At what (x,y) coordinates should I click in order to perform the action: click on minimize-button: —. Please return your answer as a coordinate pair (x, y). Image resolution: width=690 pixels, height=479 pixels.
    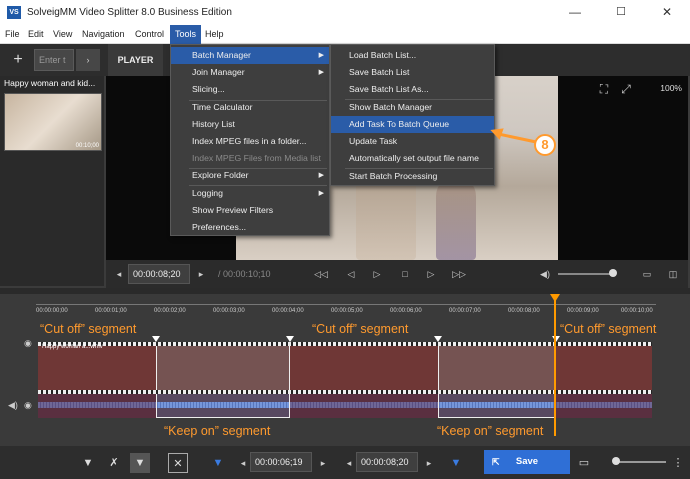
    Looking at the image, I should click on (575, 12).